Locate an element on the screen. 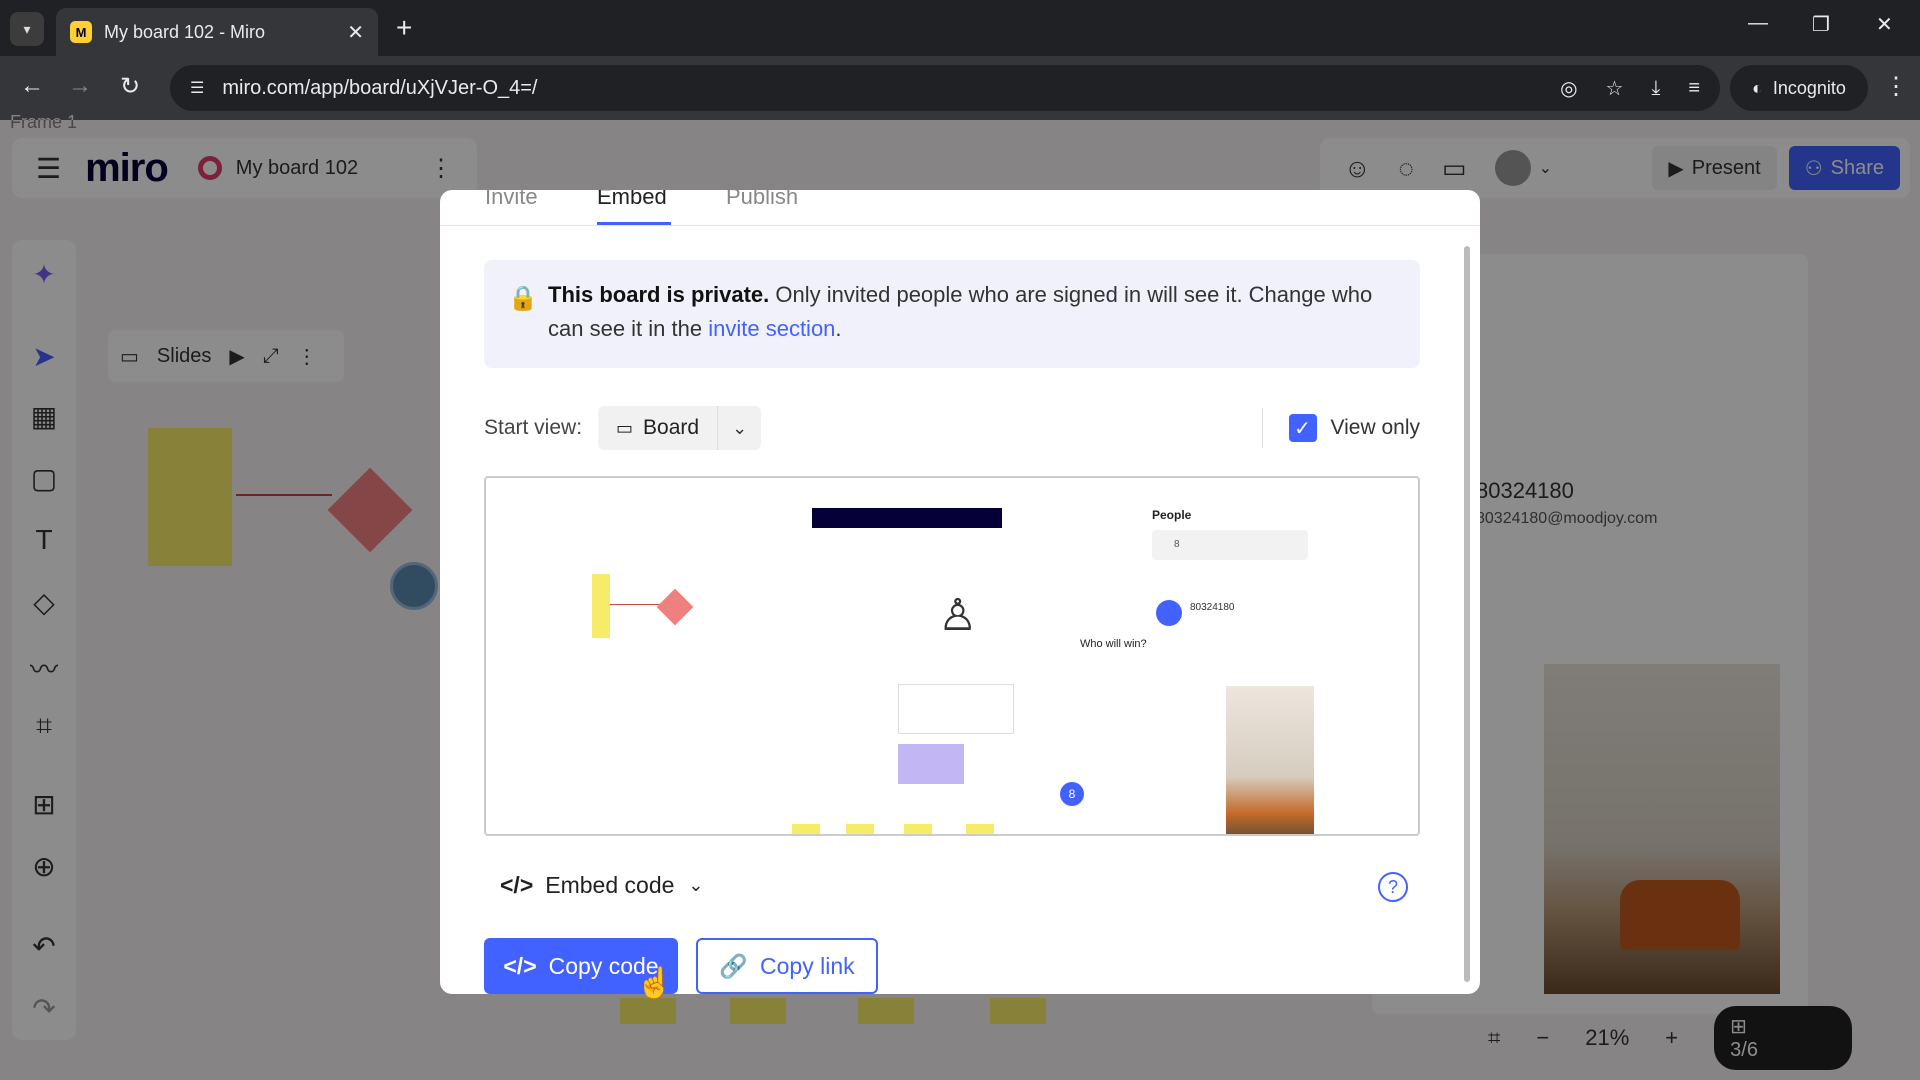  preview-room-photo is located at coordinates (1270, 760).